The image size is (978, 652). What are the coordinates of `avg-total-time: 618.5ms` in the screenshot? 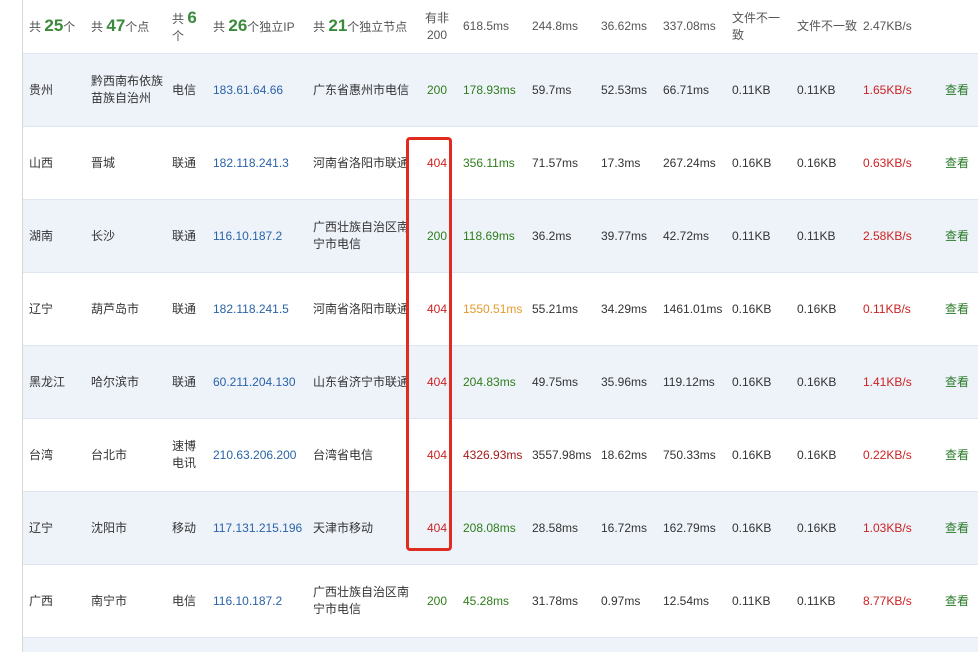 It's located at (491, 27).